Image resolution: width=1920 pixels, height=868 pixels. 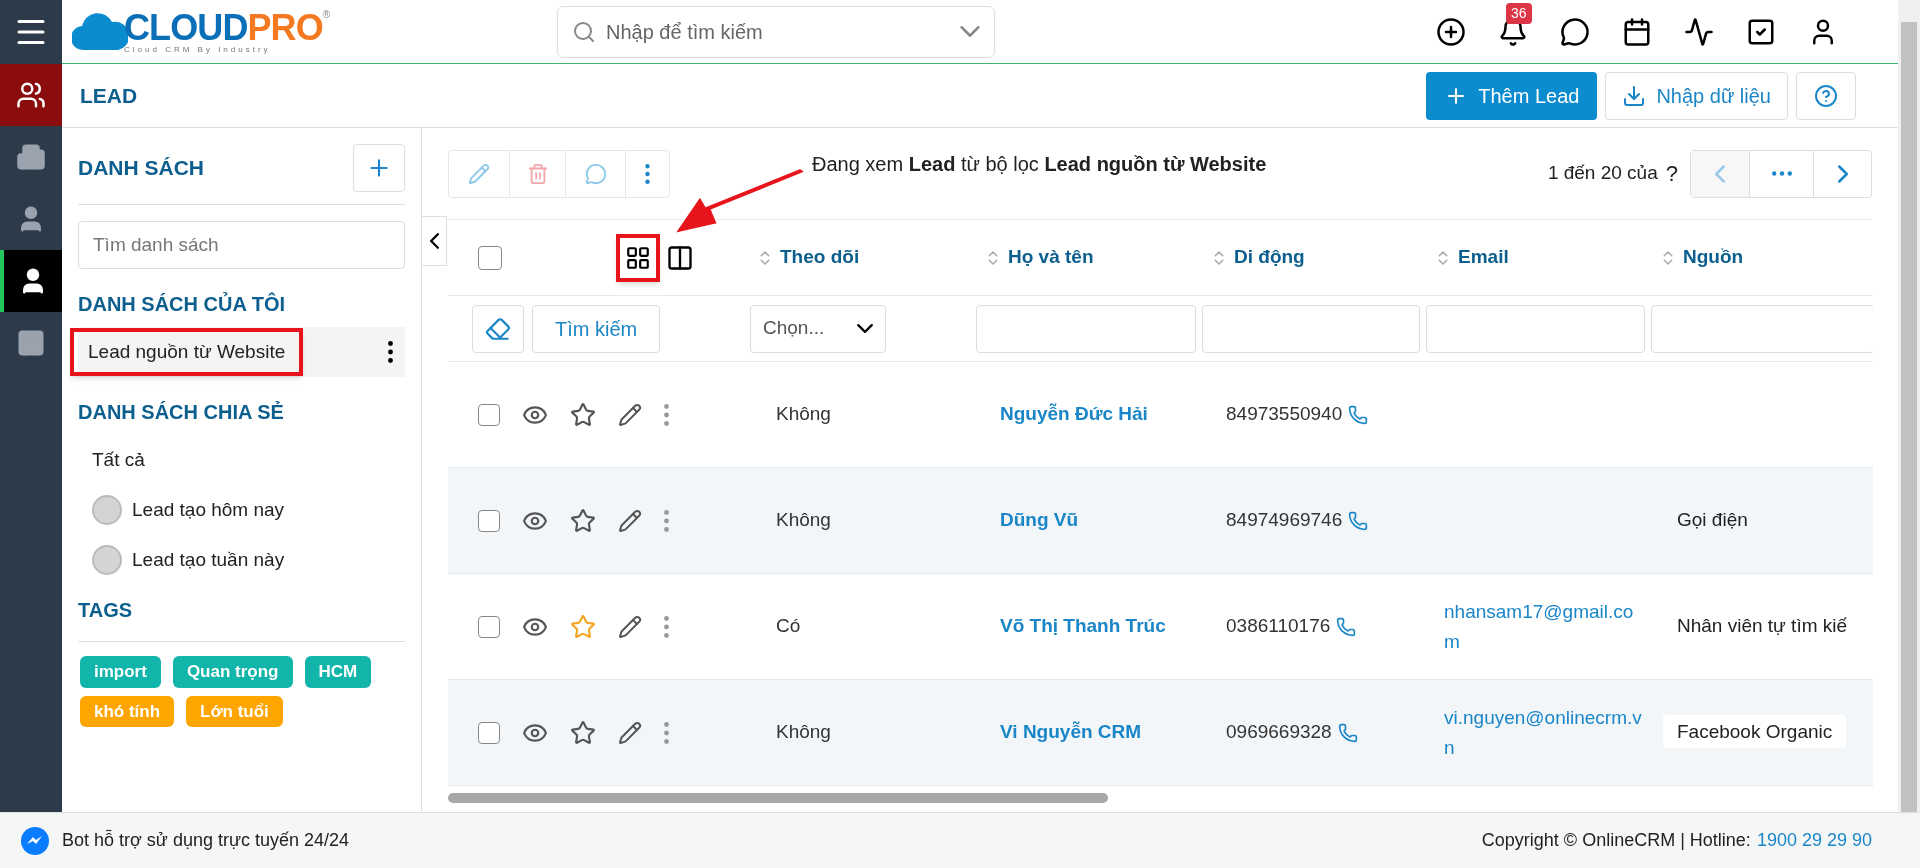 I want to click on import-button: Nhập dữ liệu, so click(x=1696, y=95).